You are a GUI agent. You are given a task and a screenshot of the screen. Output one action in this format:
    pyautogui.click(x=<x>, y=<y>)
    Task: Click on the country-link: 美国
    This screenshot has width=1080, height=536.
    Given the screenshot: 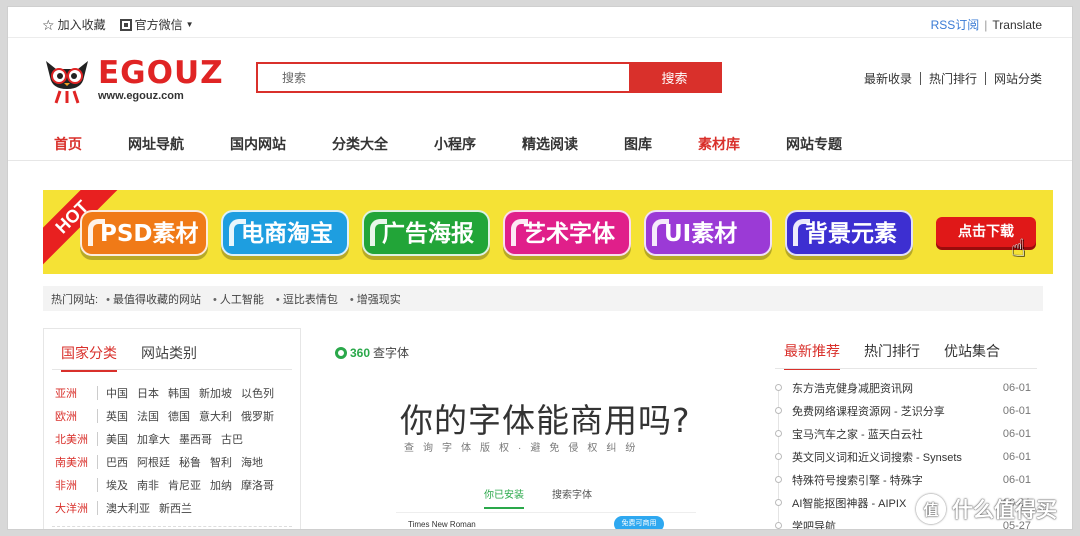 What is the action you would take?
    pyautogui.click(x=117, y=439)
    